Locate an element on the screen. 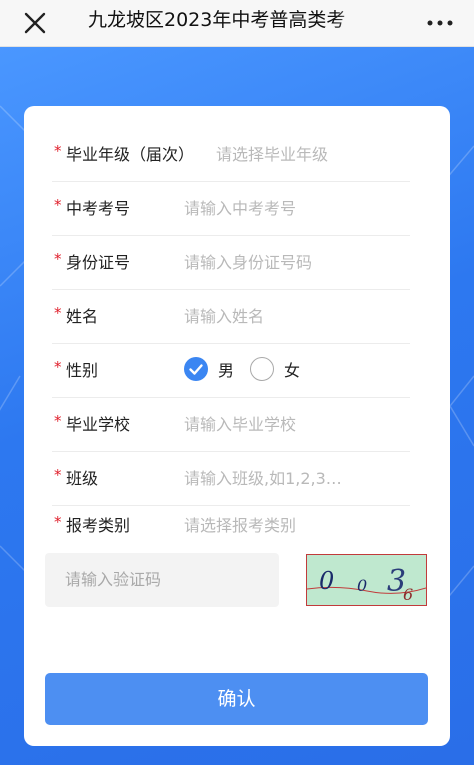 The image size is (474, 765). field-exam-category: * 报考类别 请选择报考类别 is located at coordinates (231, 525).